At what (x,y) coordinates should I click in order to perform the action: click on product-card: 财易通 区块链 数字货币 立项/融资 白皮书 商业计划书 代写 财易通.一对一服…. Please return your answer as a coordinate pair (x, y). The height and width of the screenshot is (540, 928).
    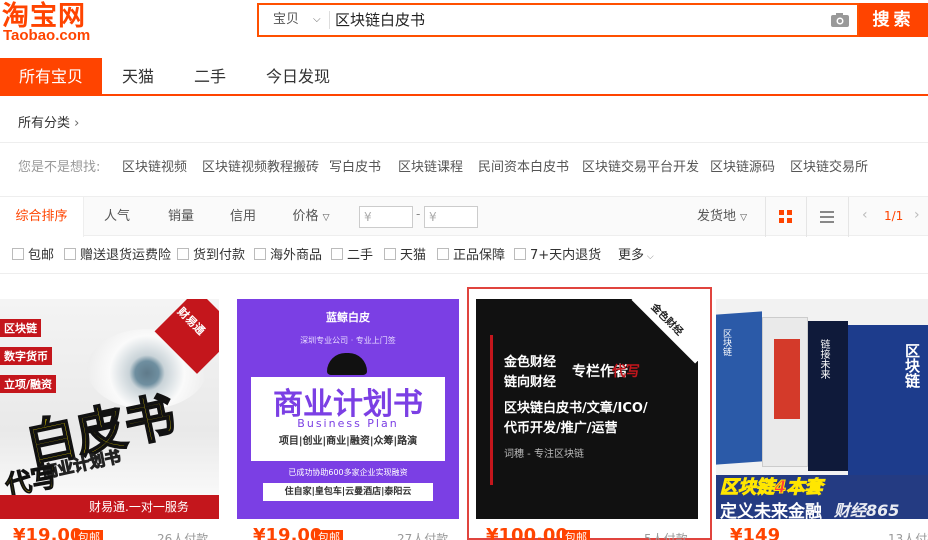
    Looking at the image, I should click on (109, 419).